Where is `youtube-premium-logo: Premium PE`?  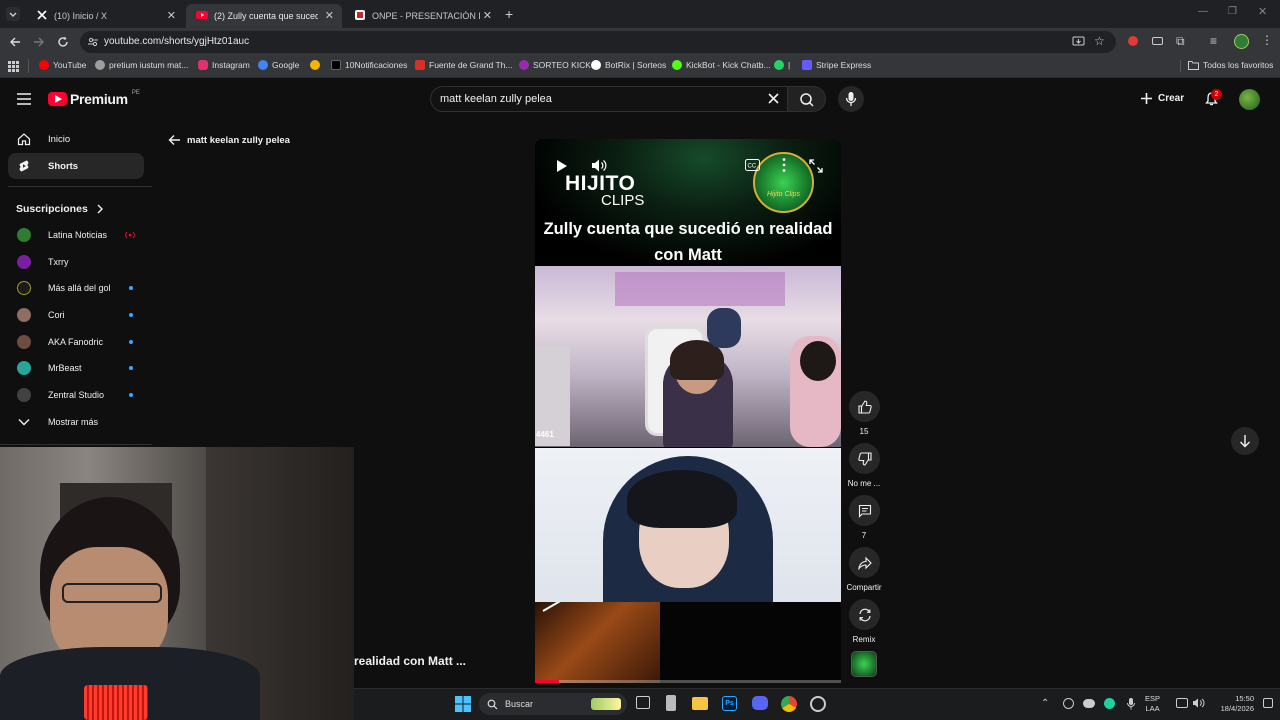 youtube-premium-logo: Premium PE is located at coordinates (94, 98).